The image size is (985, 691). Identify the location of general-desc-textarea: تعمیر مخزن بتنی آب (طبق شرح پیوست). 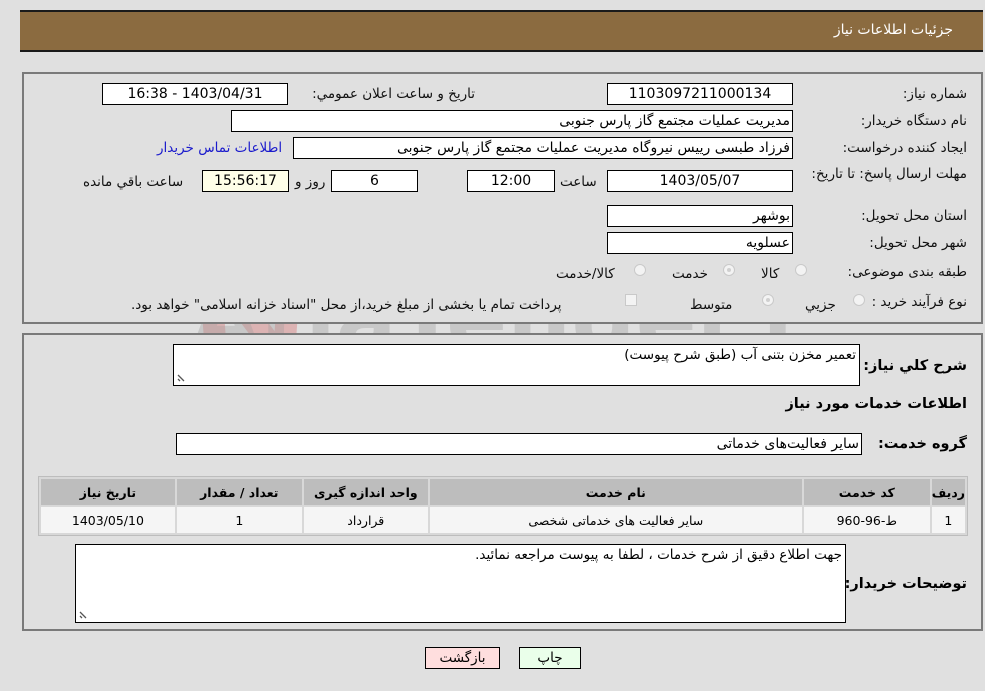
(516, 365).